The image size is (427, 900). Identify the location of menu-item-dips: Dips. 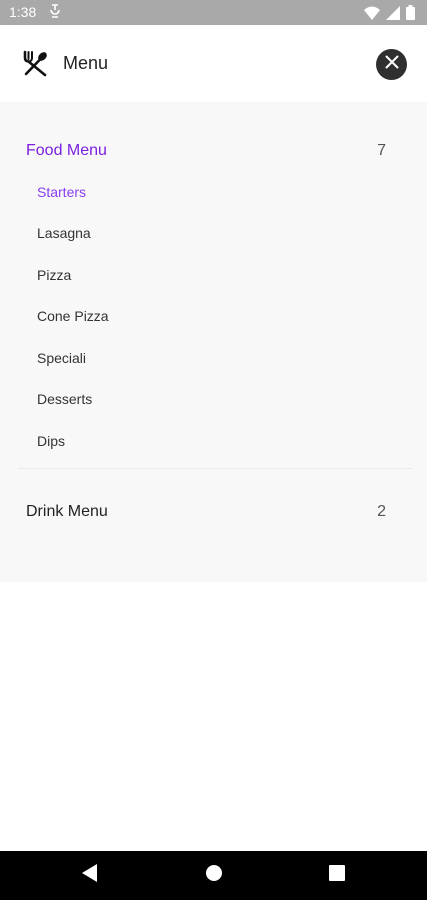
(51, 441).